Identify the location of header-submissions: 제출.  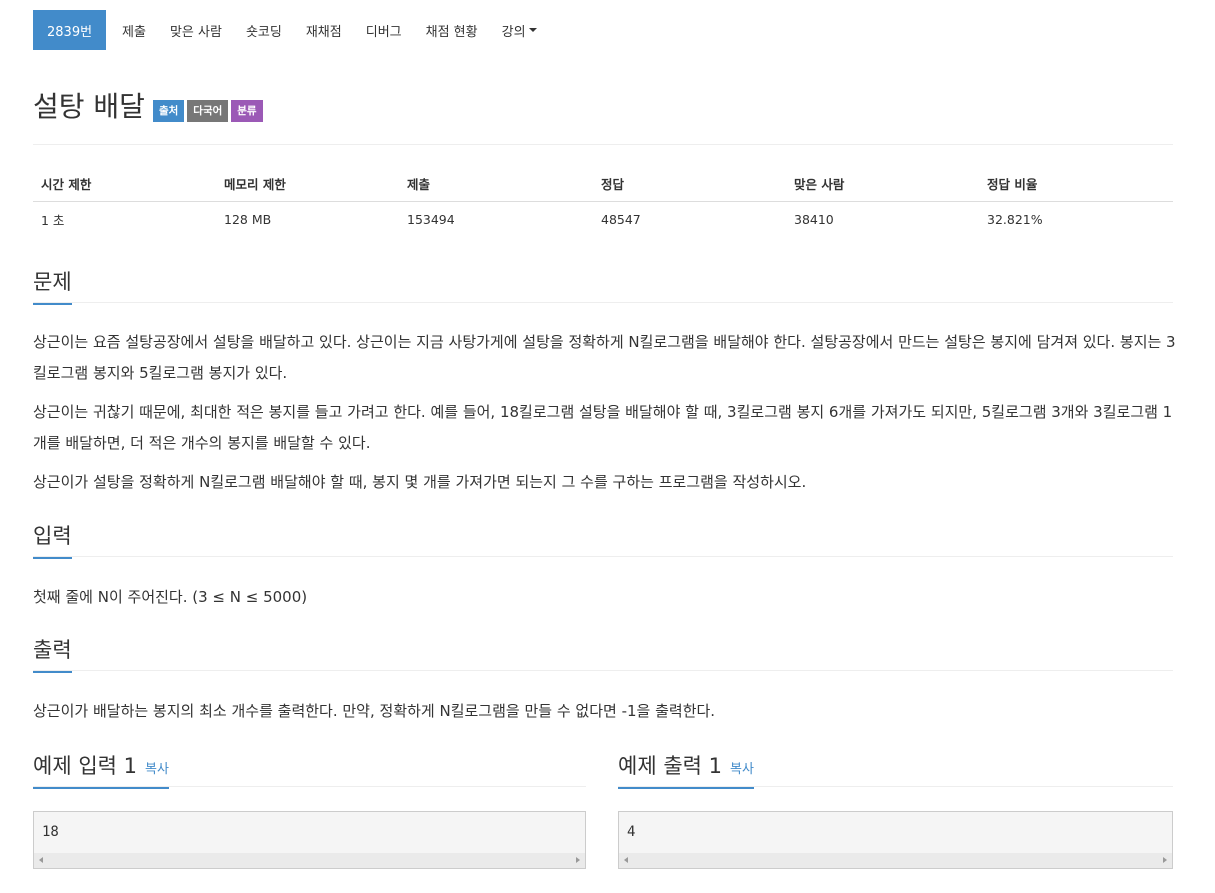
(496, 184).